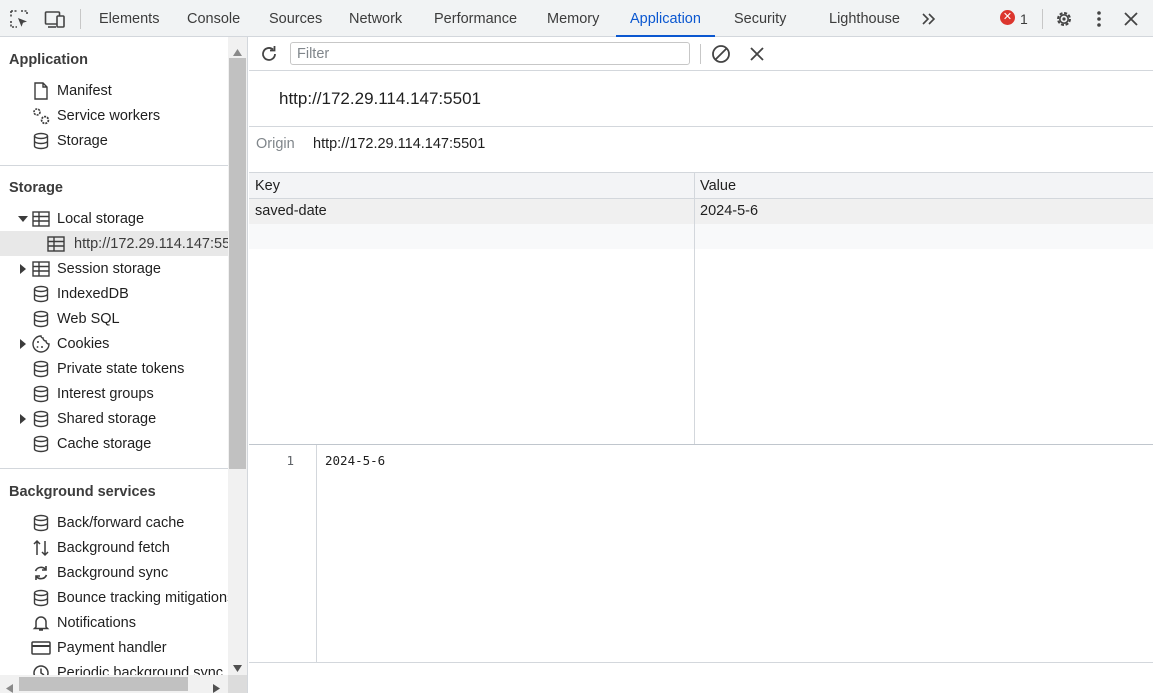 This screenshot has width=1153, height=693. Describe the element at coordinates (103, 684) in the screenshot. I see `sidebar-horizontal-scroll-thumb` at that location.